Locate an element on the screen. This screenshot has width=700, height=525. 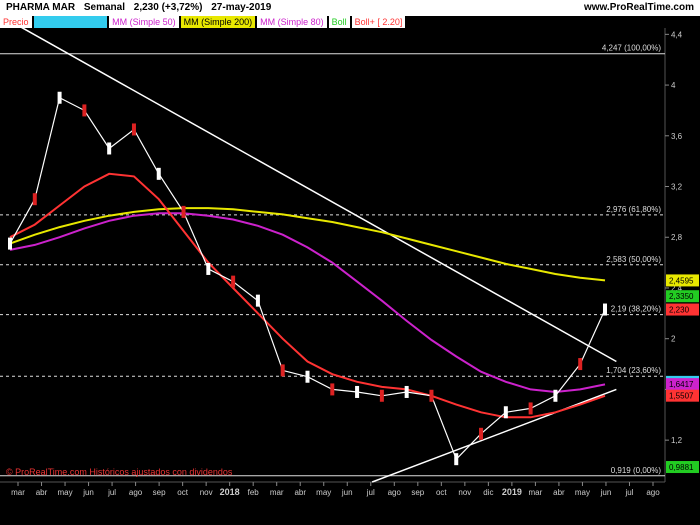
symbol-label: PHARMA MAR is located at coordinates (41, 7).